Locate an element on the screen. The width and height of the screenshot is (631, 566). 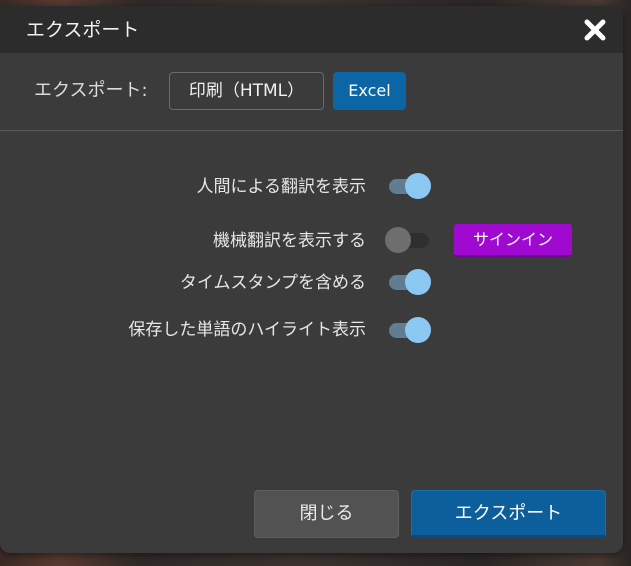
option-timestamps-label: タイムスタンプを含める is located at coordinates (272, 283).